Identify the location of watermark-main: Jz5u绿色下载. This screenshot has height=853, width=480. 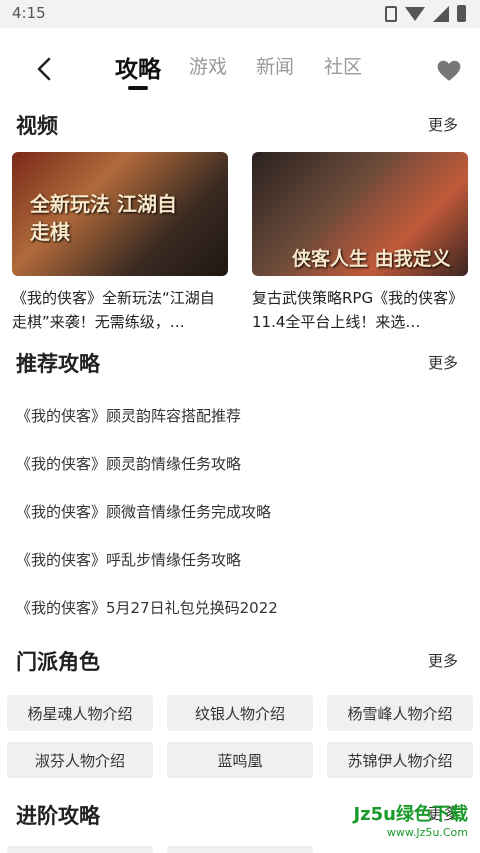
(410, 814).